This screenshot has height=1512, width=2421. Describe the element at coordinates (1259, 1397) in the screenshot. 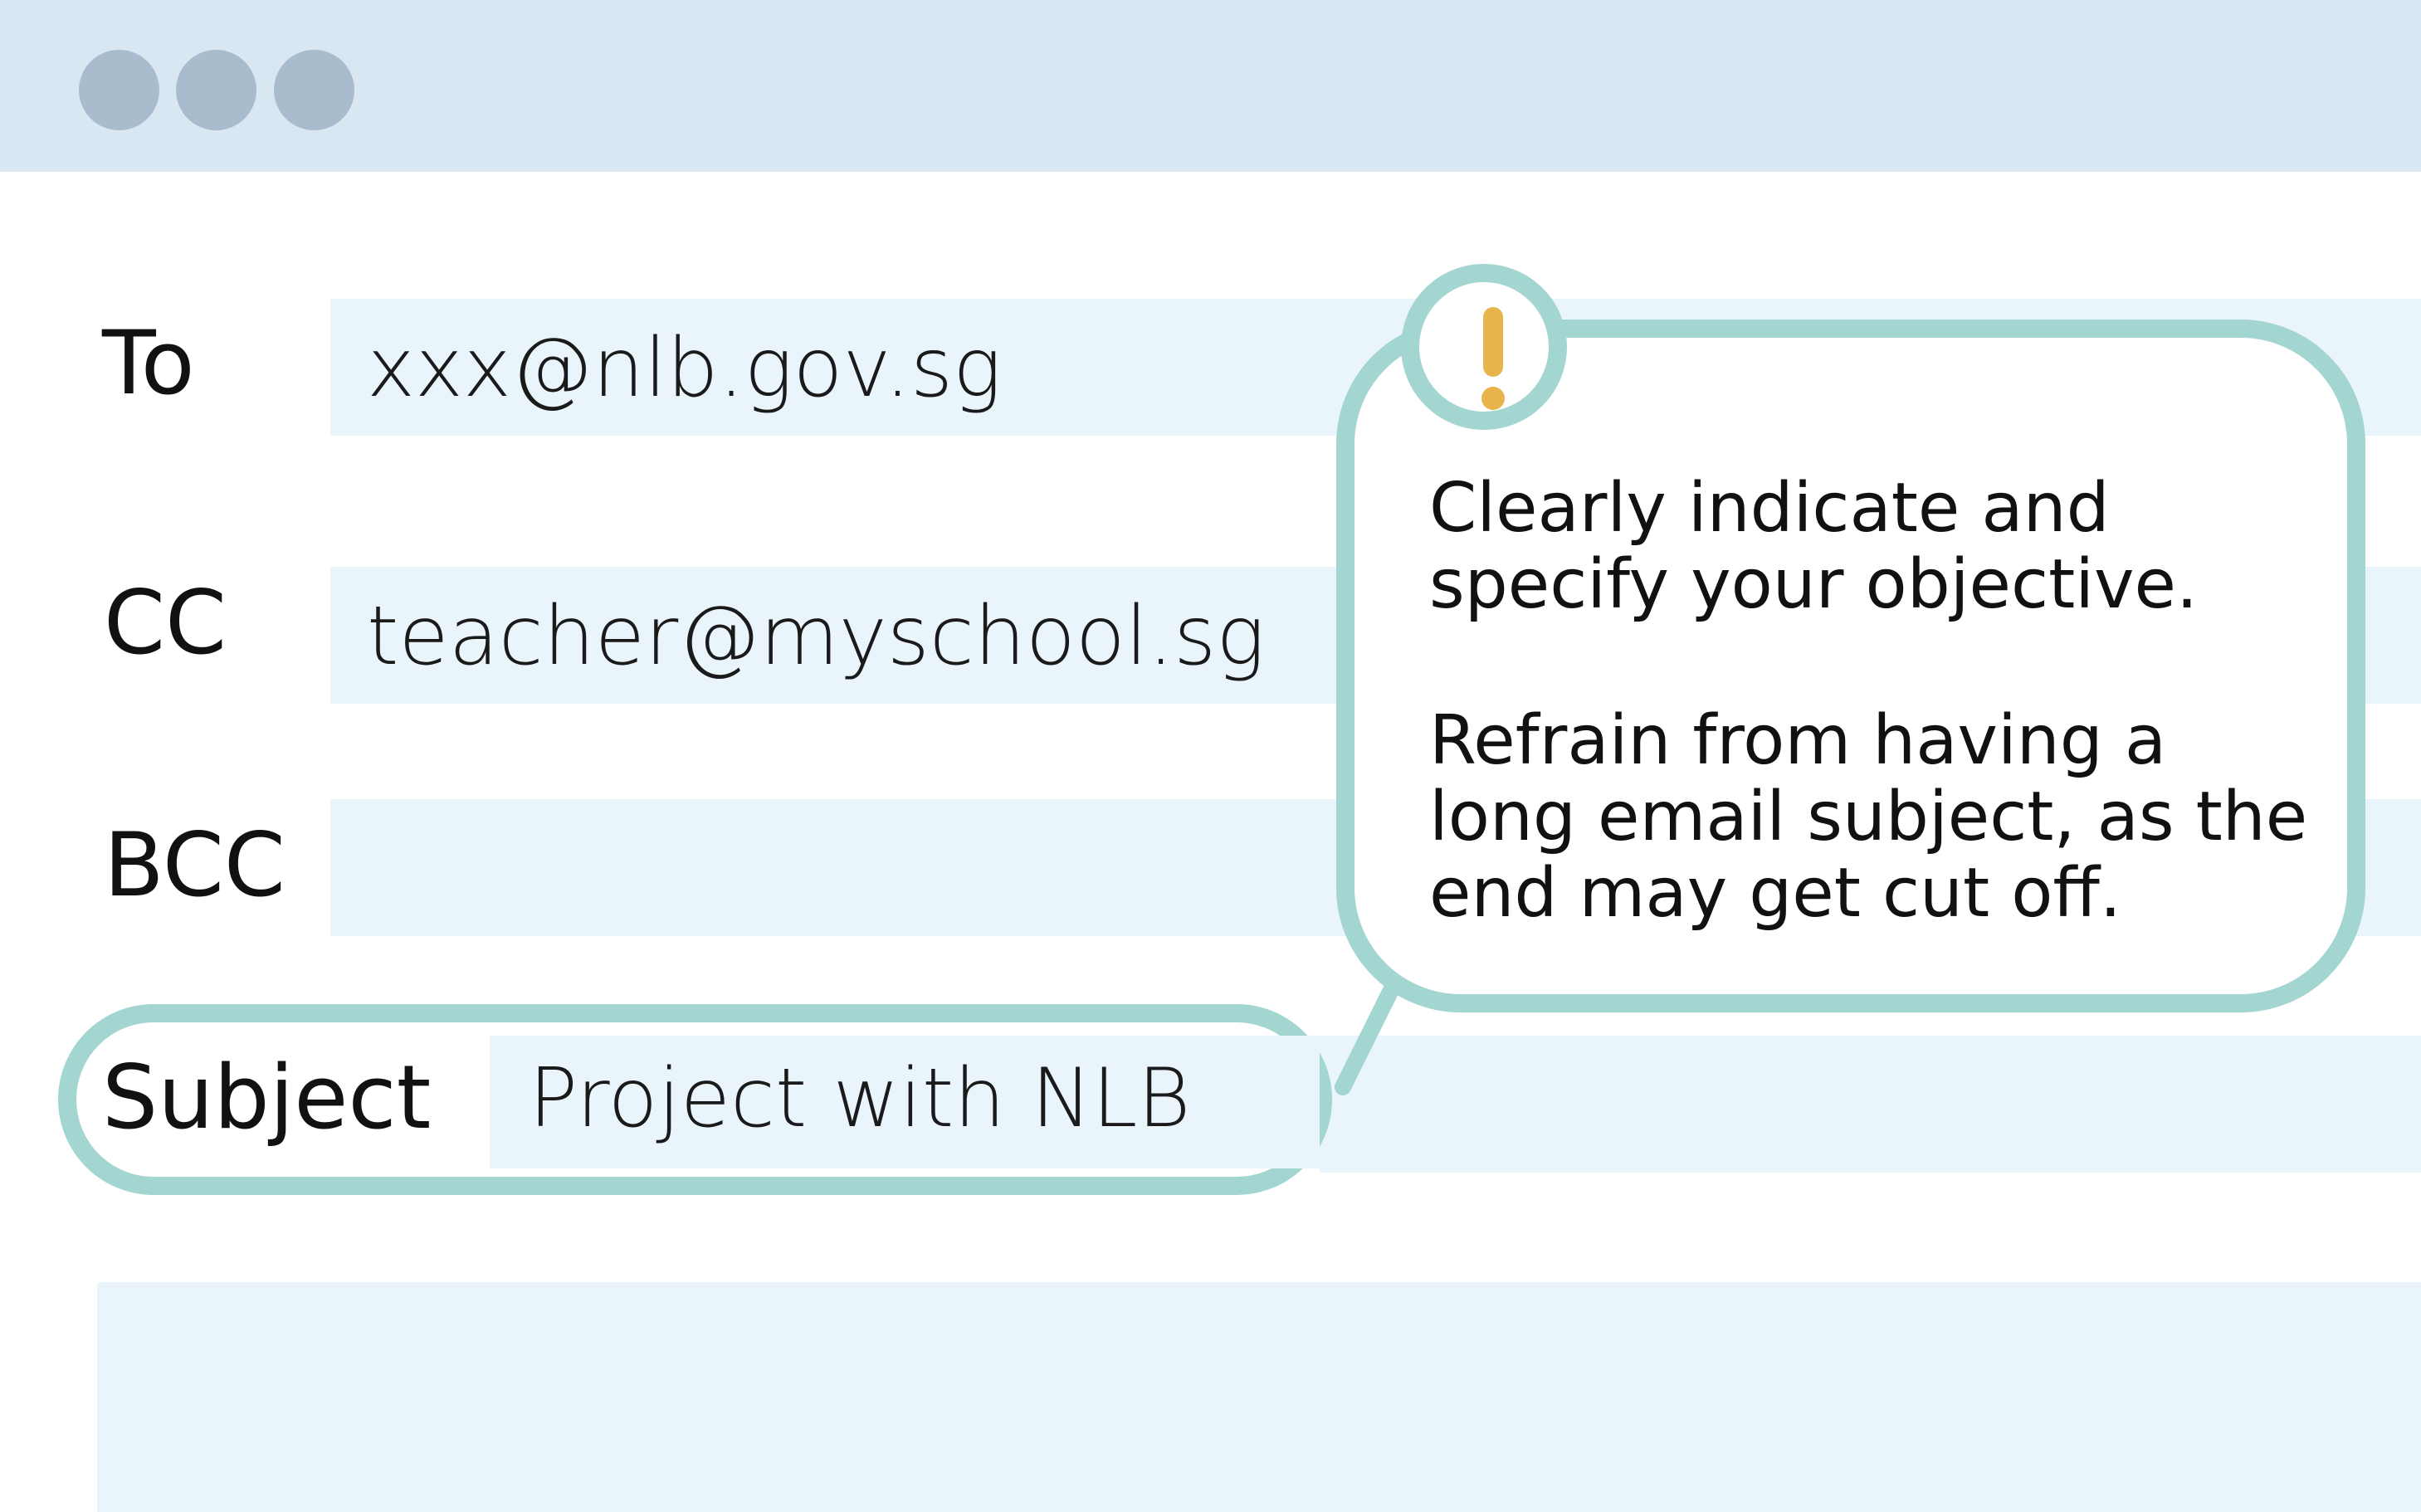

I see `message-body-field` at that location.